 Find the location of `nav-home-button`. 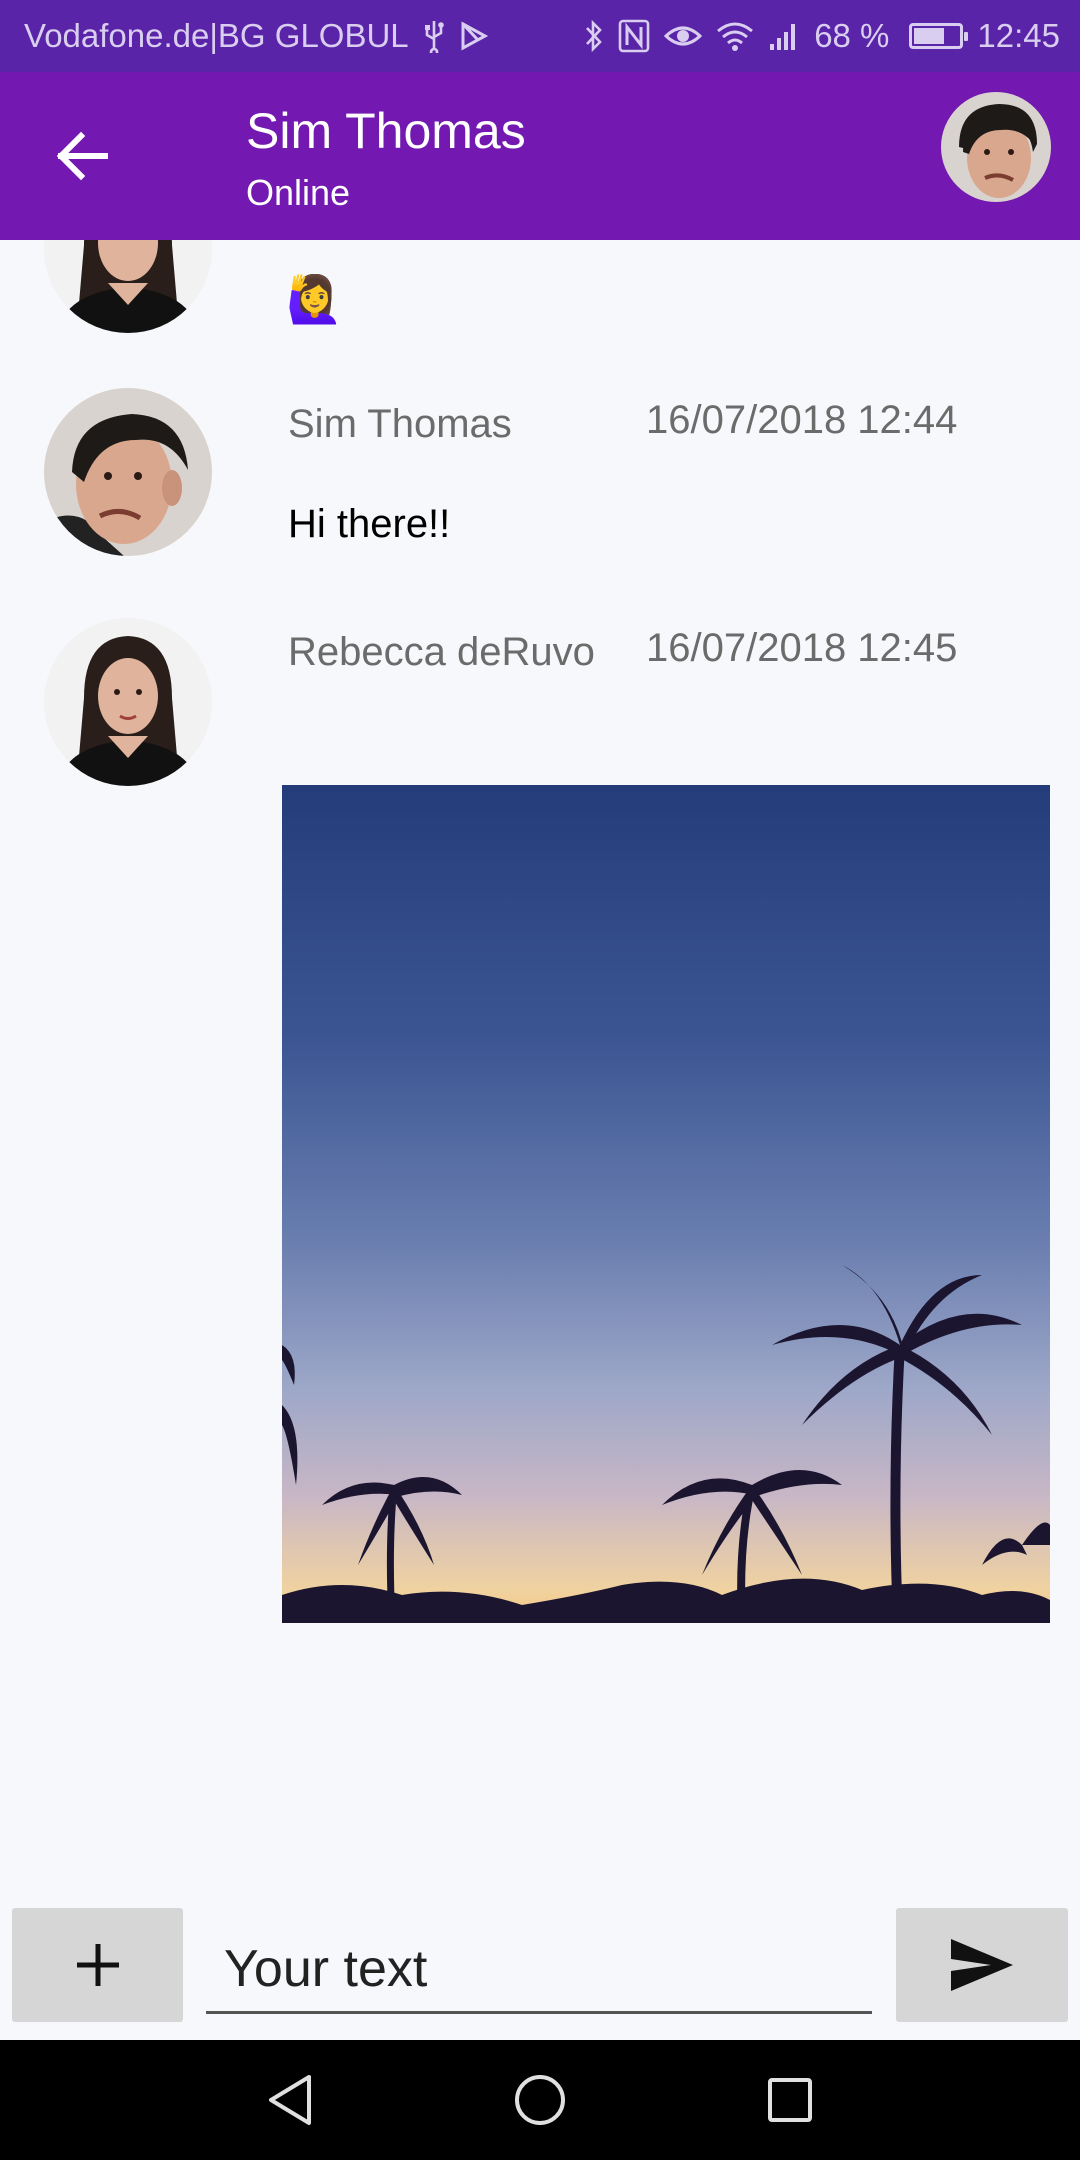

nav-home-button is located at coordinates (540, 2100).